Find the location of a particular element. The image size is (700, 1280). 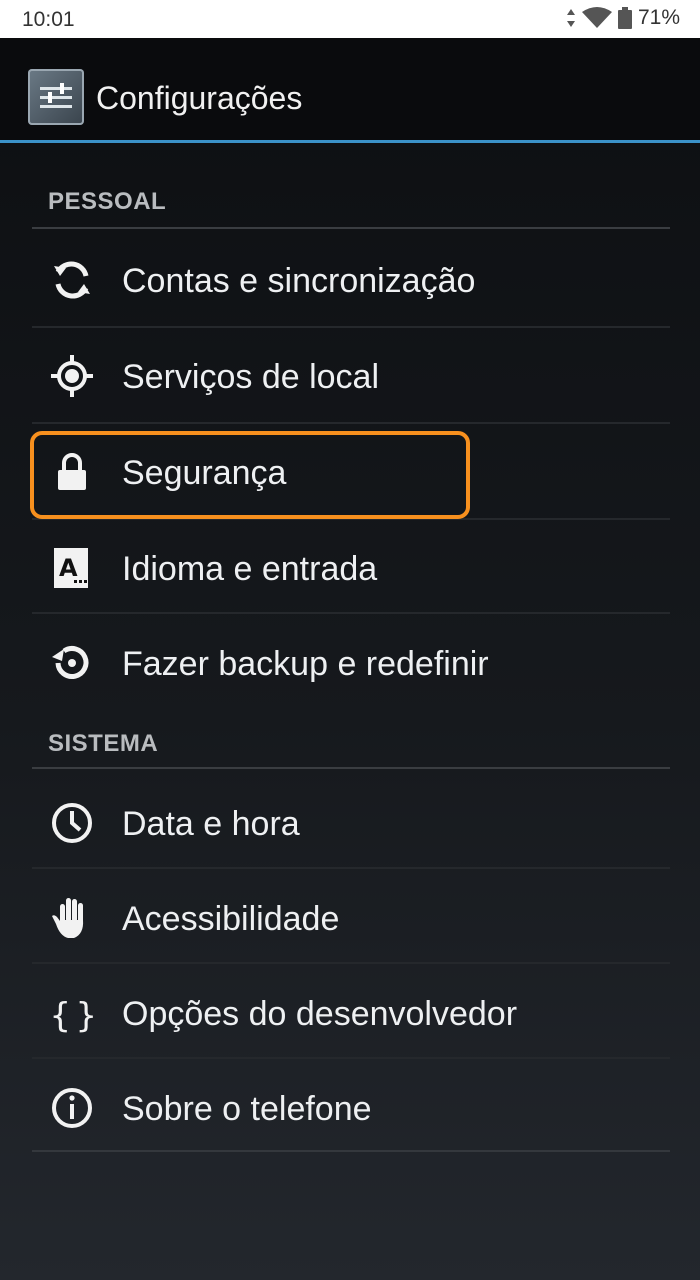

battery-icon is located at coordinates (624, 18).